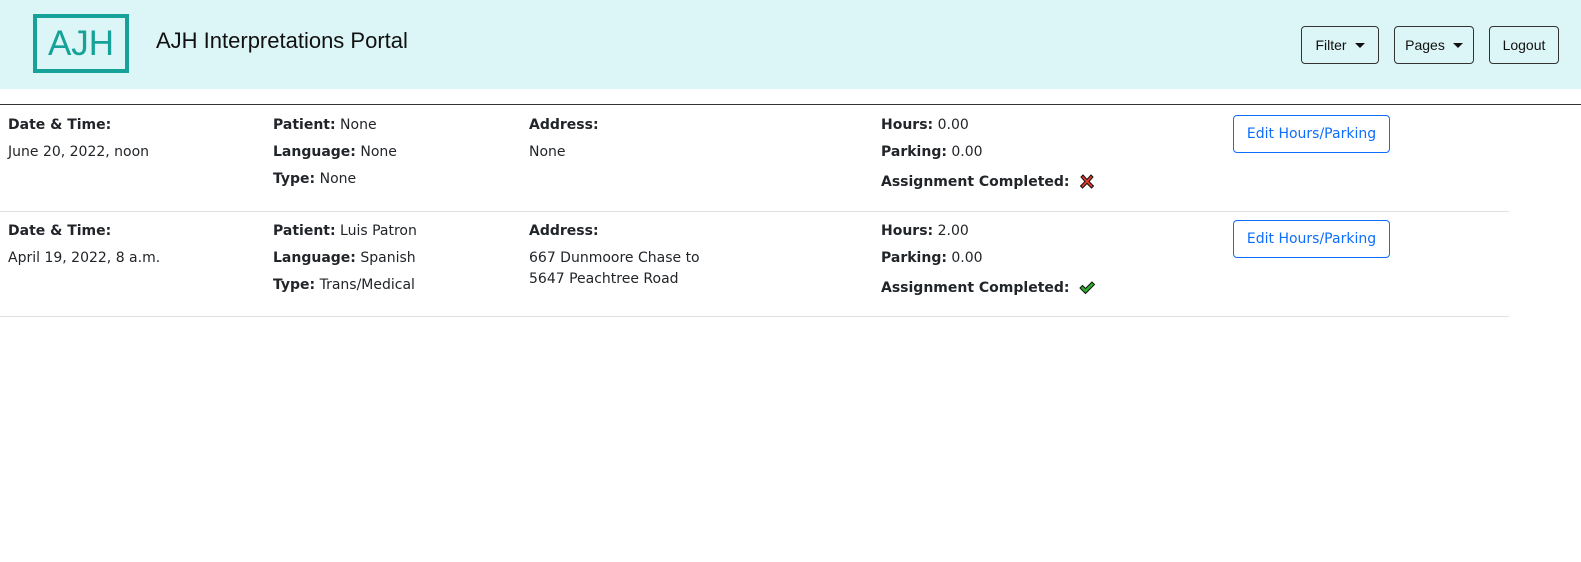 Image resolution: width=1581 pixels, height=562 pixels. Describe the element at coordinates (547, 152) in the screenshot. I see `address-line1: None` at that location.